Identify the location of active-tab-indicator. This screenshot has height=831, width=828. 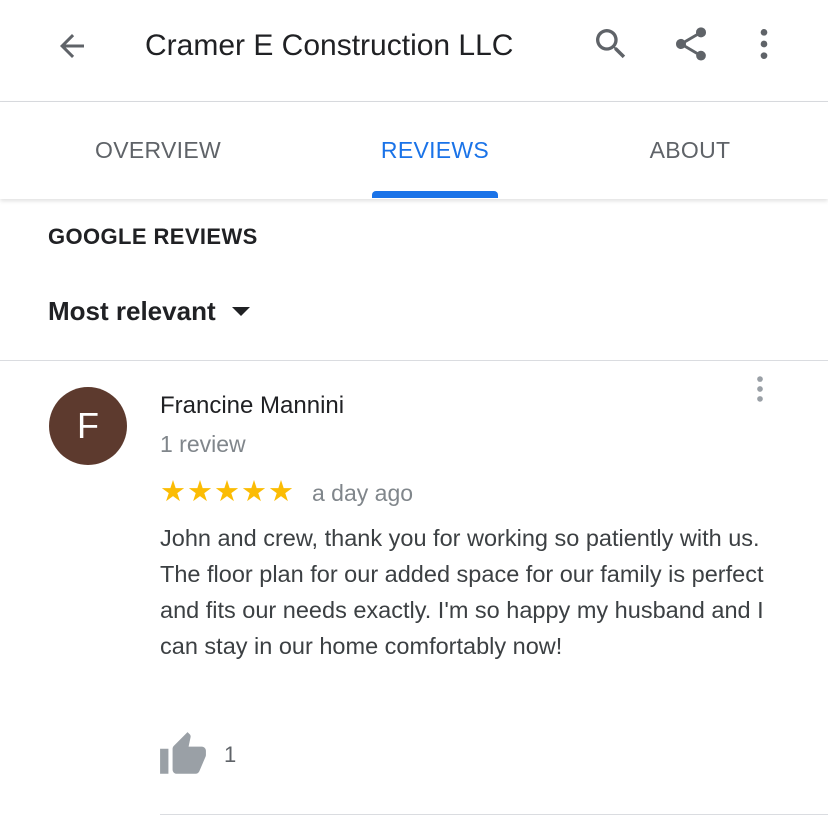
(435, 194).